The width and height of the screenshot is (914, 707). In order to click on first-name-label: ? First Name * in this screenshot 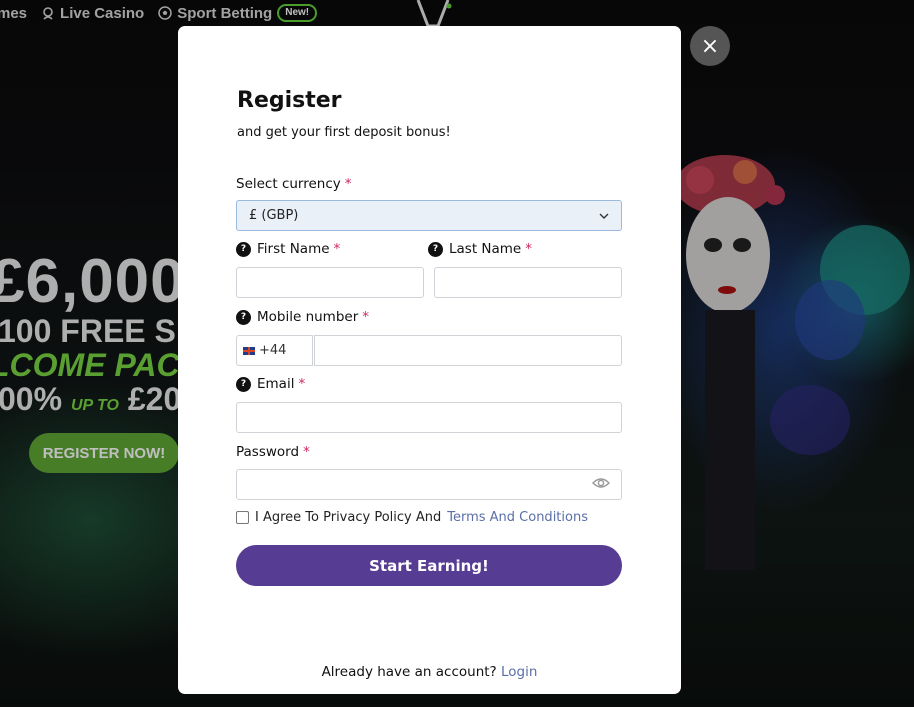, I will do `click(288, 249)`.